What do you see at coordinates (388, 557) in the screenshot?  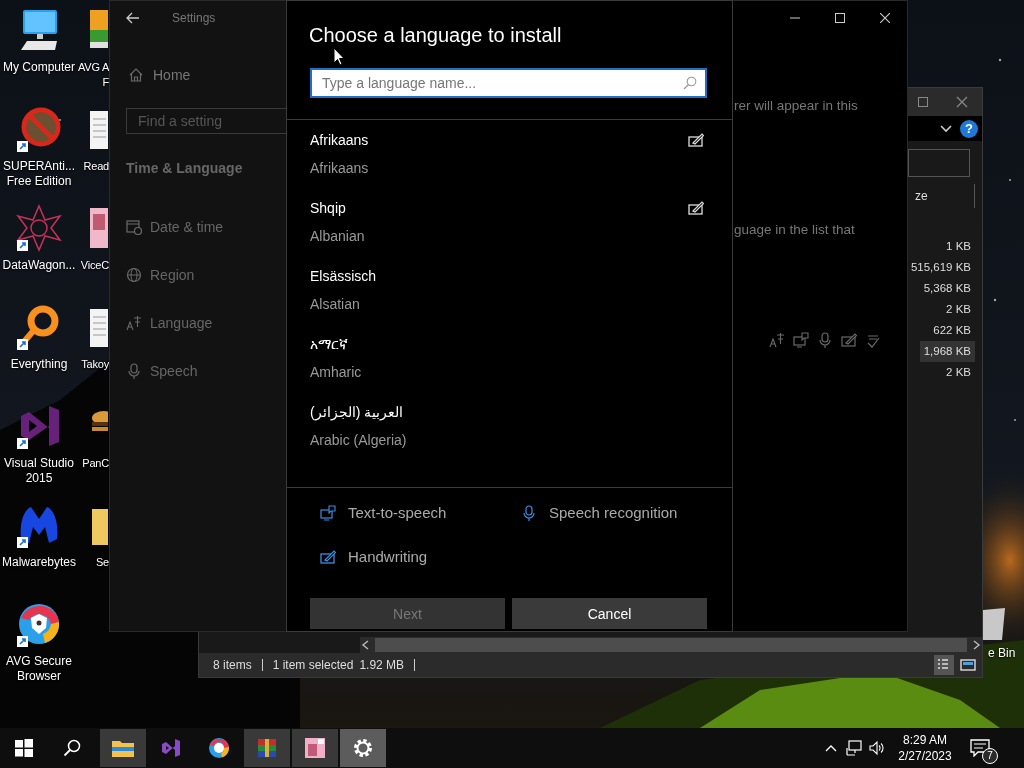 I see `feature-label: Handwriting` at bounding box center [388, 557].